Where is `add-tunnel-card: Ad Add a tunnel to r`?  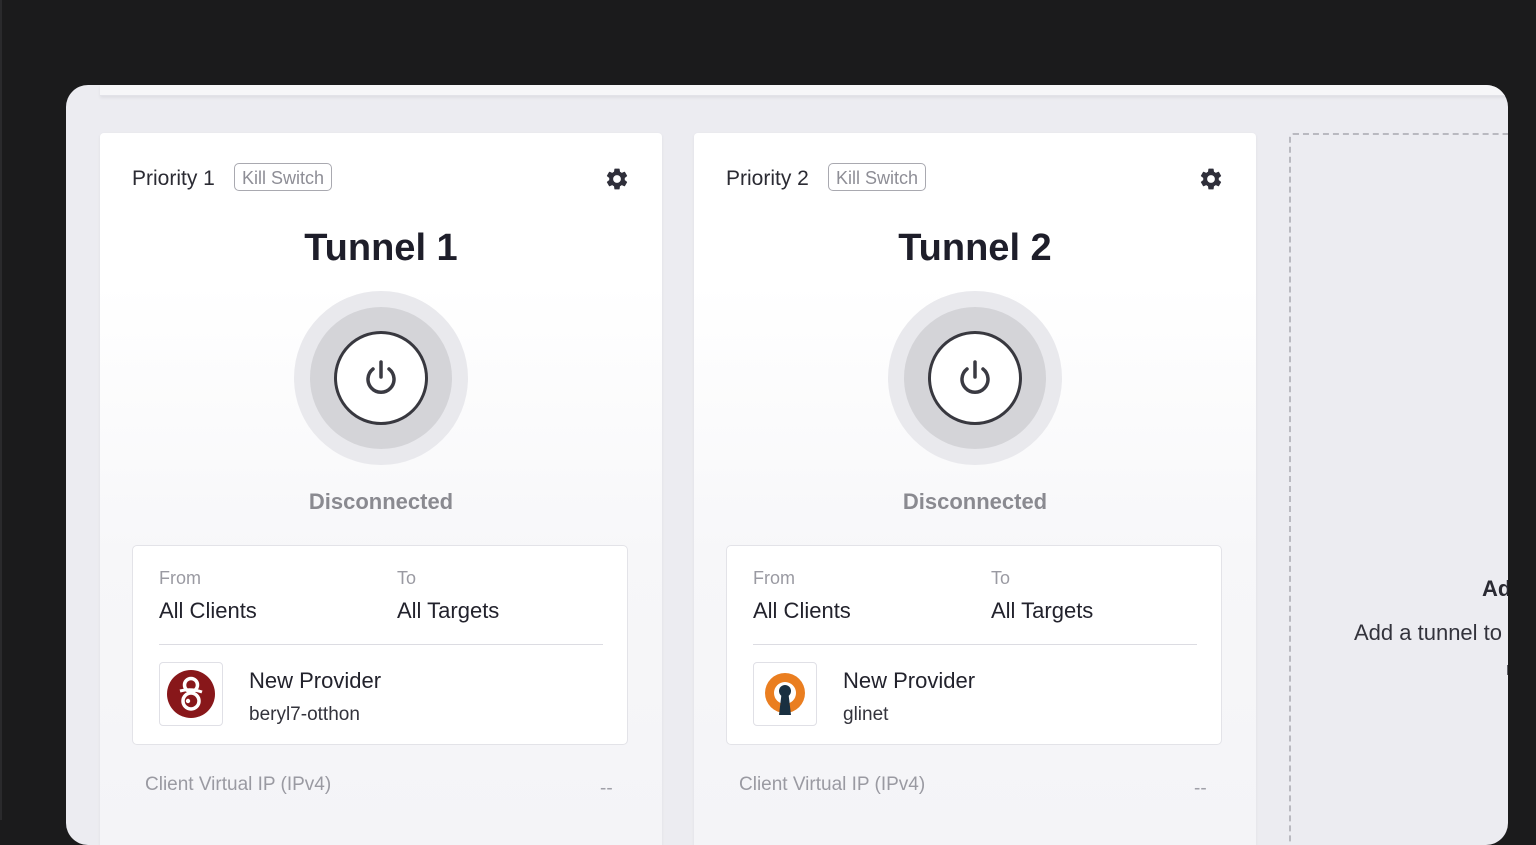 add-tunnel-card: Ad Add a tunnel to r is located at coordinates (1398, 489).